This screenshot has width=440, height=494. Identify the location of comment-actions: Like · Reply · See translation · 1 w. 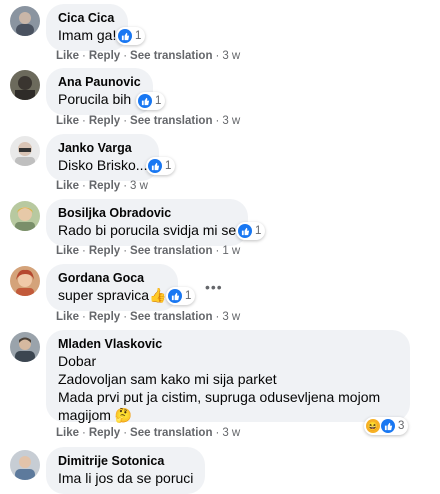
(148, 251).